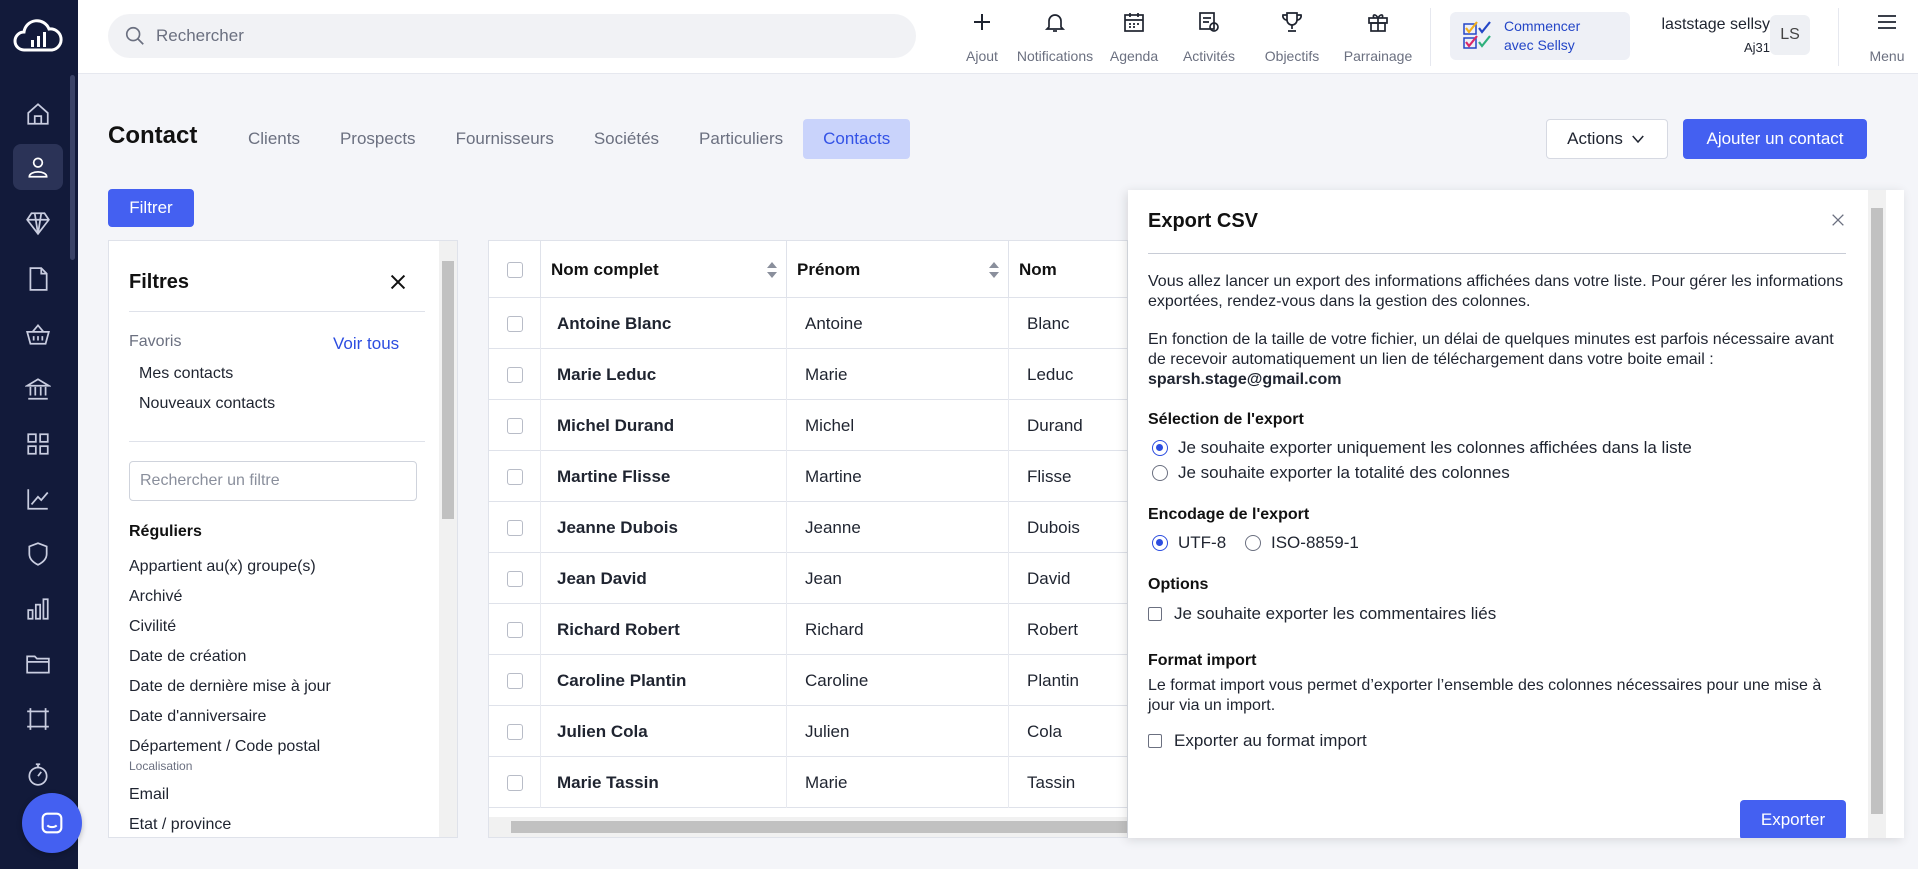 The width and height of the screenshot is (1918, 869). Describe the element at coordinates (898, 269) in the screenshot. I see `column-header-first-name: Prénom` at that location.